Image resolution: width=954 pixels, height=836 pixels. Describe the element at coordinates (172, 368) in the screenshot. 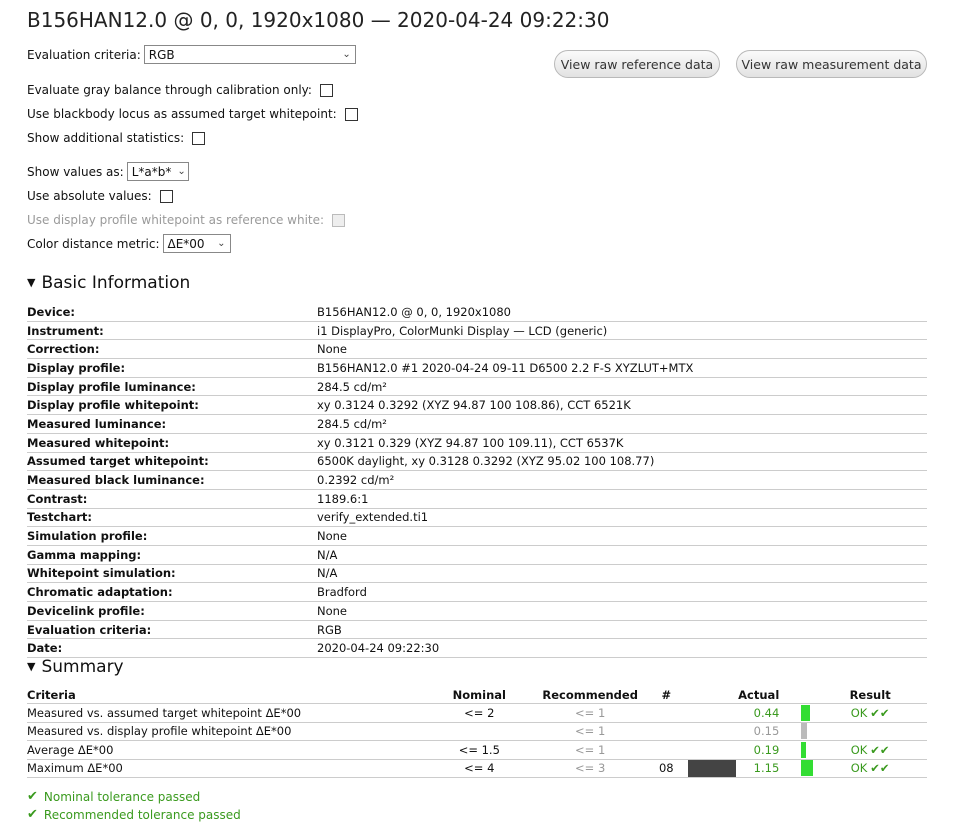

I see `info-key: Display profile:` at that location.